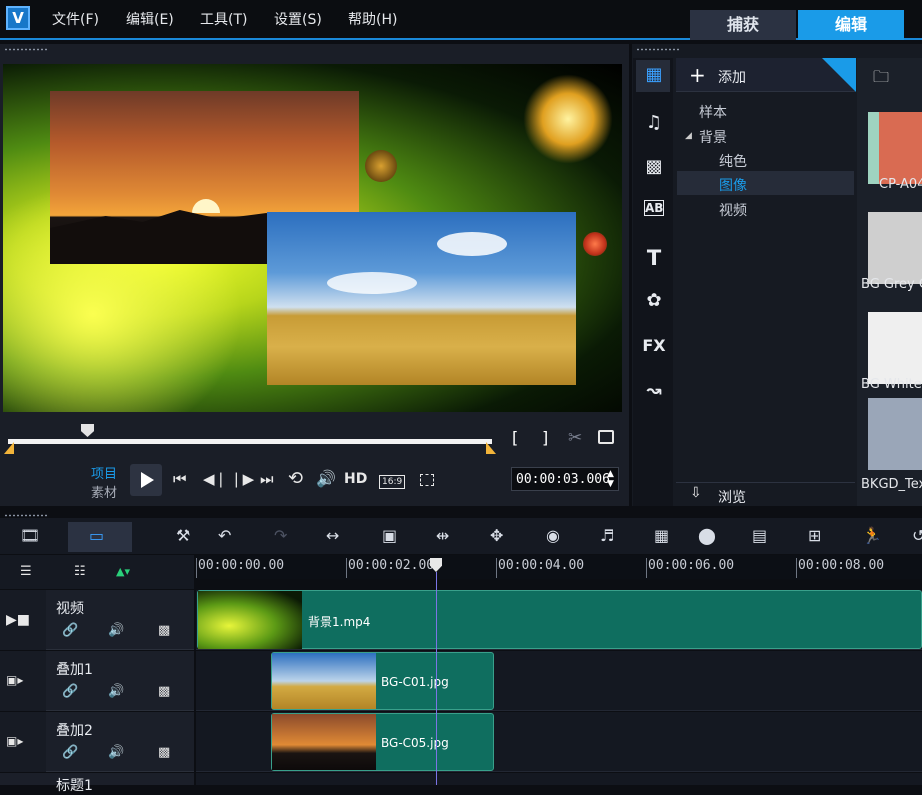 The image size is (922, 795). Describe the element at coordinates (26, 515) in the screenshot. I see `timeline-grip` at that location.